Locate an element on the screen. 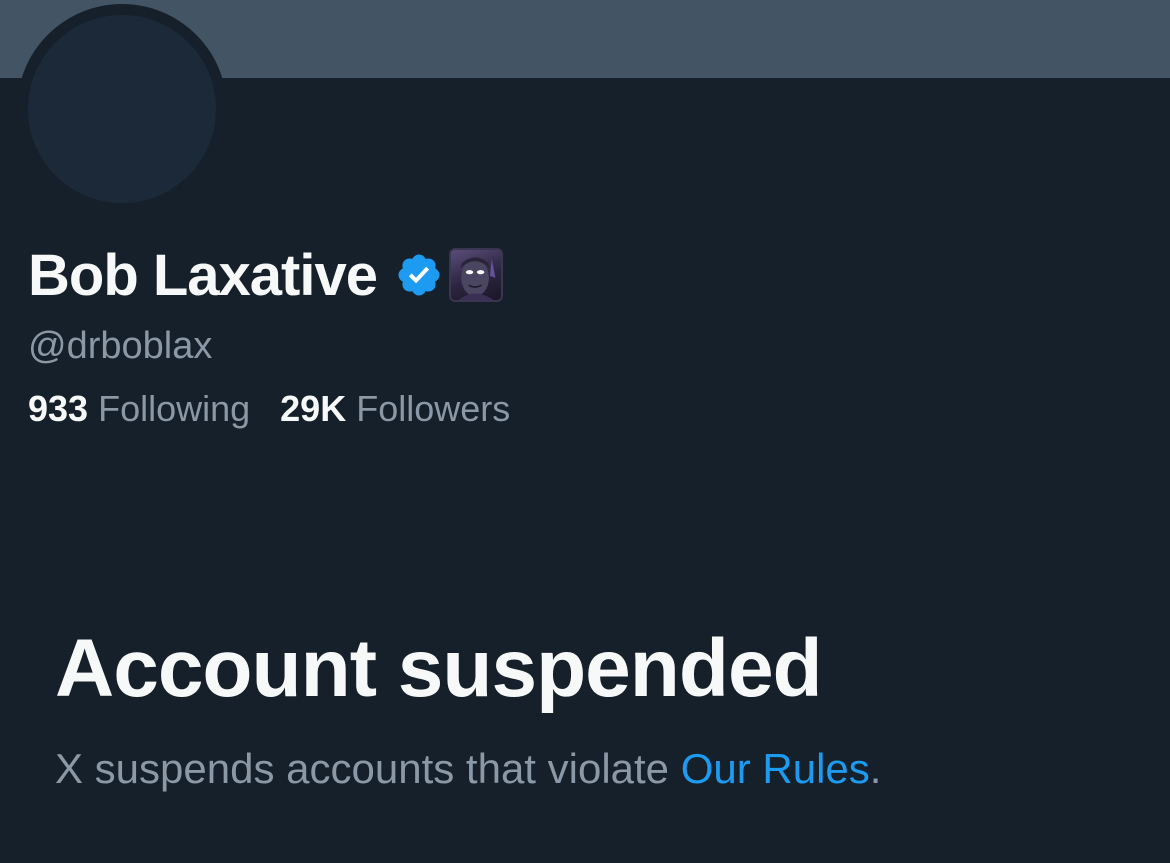 Image resolution: width=1170 pixels, height=863 pixels. suspension-message-text: X suspends accounts that violate is located at coordinates (368, 768).